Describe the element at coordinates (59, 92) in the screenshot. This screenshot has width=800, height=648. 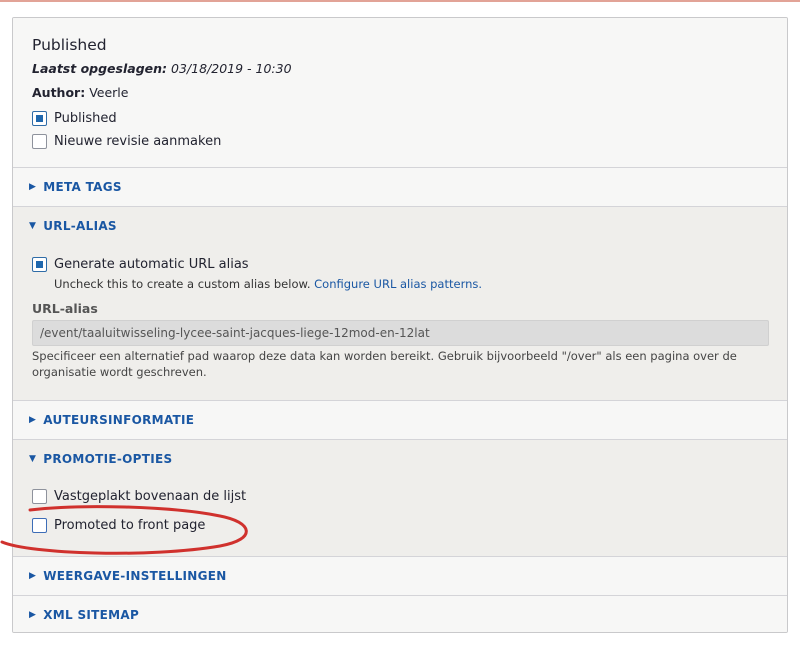
I see `author-label: Author:` at that location.